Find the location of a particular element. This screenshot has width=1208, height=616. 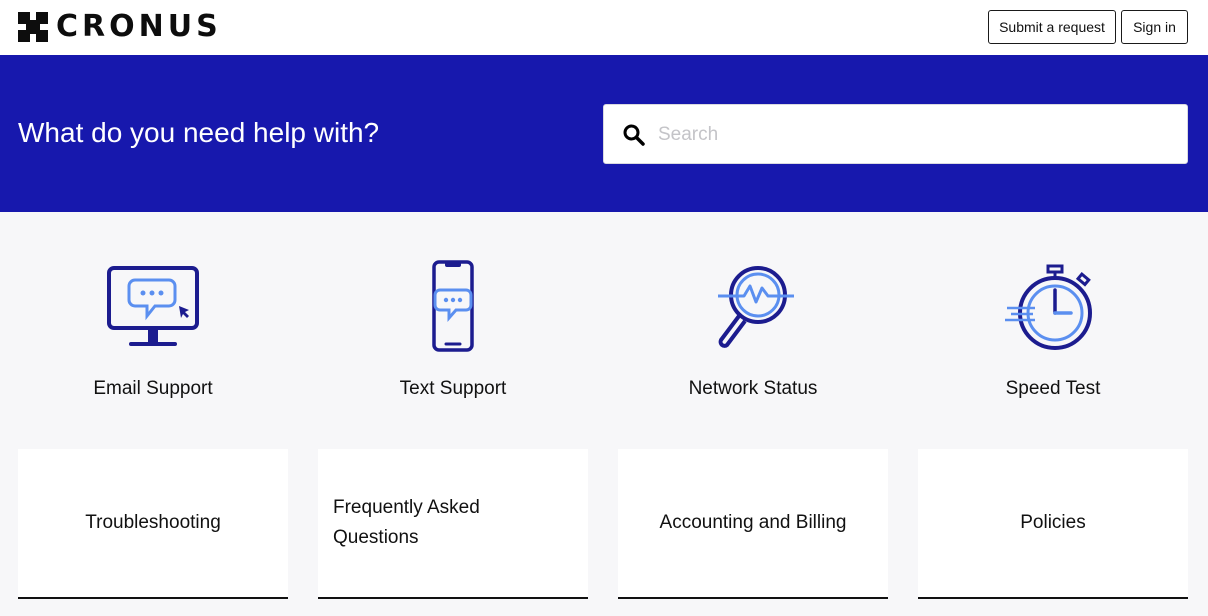

stopwatch-icon is located at coordinates (1048, 307).